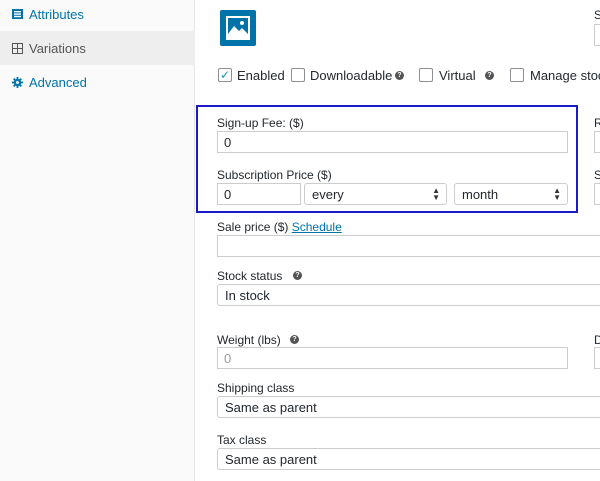 This screenshot has height=481, width=600. I want to click on weight-label: Weight (lbs), so click(249, 340).